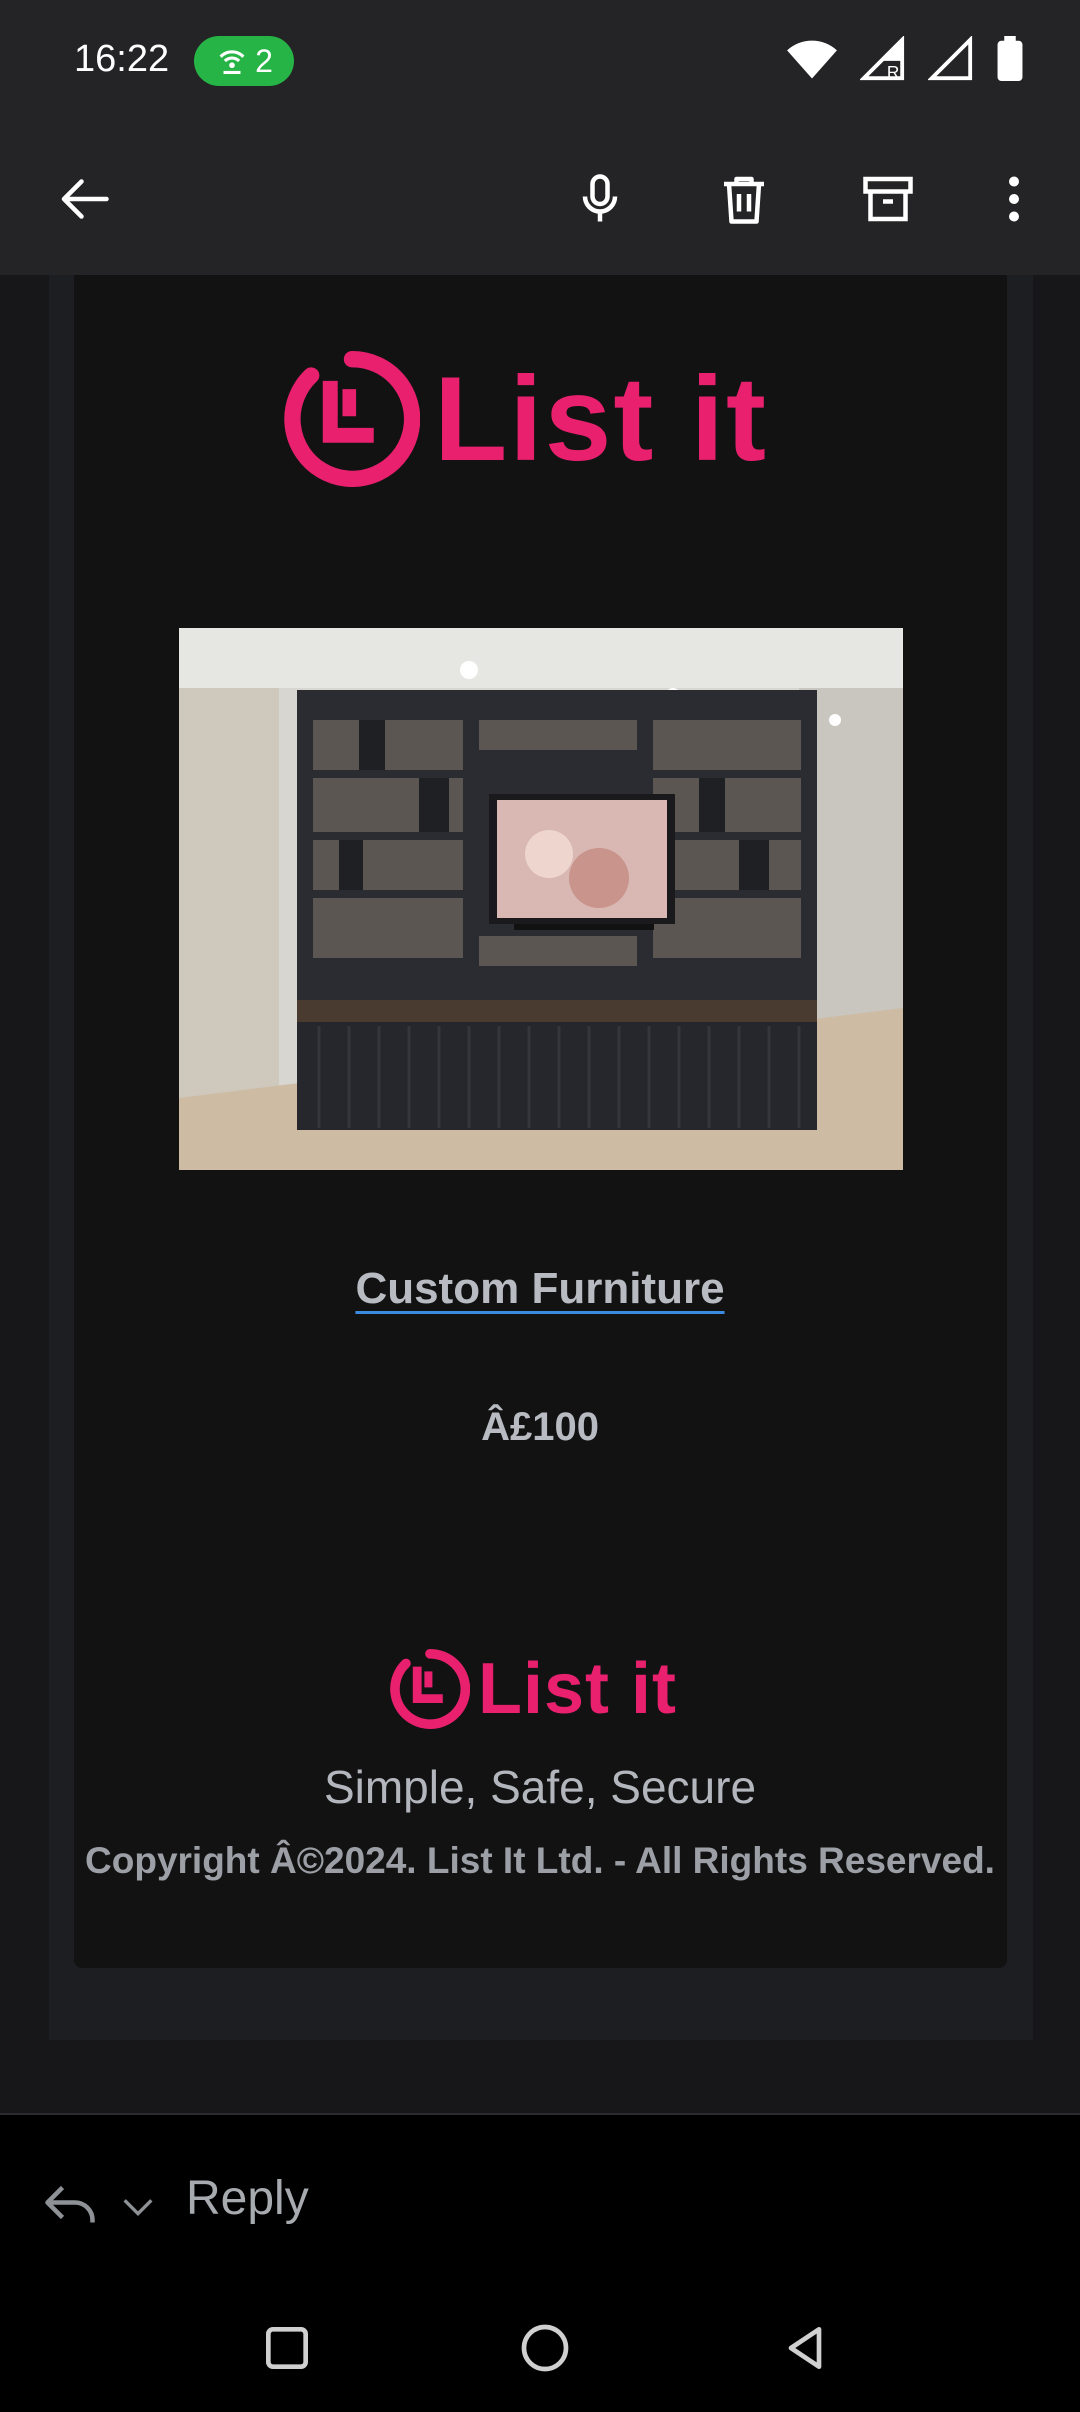  What do you see at coordinates (430, 1689) in the screenshot?
I see `list-it-logo-icon` at bounding box center [430, 1689].